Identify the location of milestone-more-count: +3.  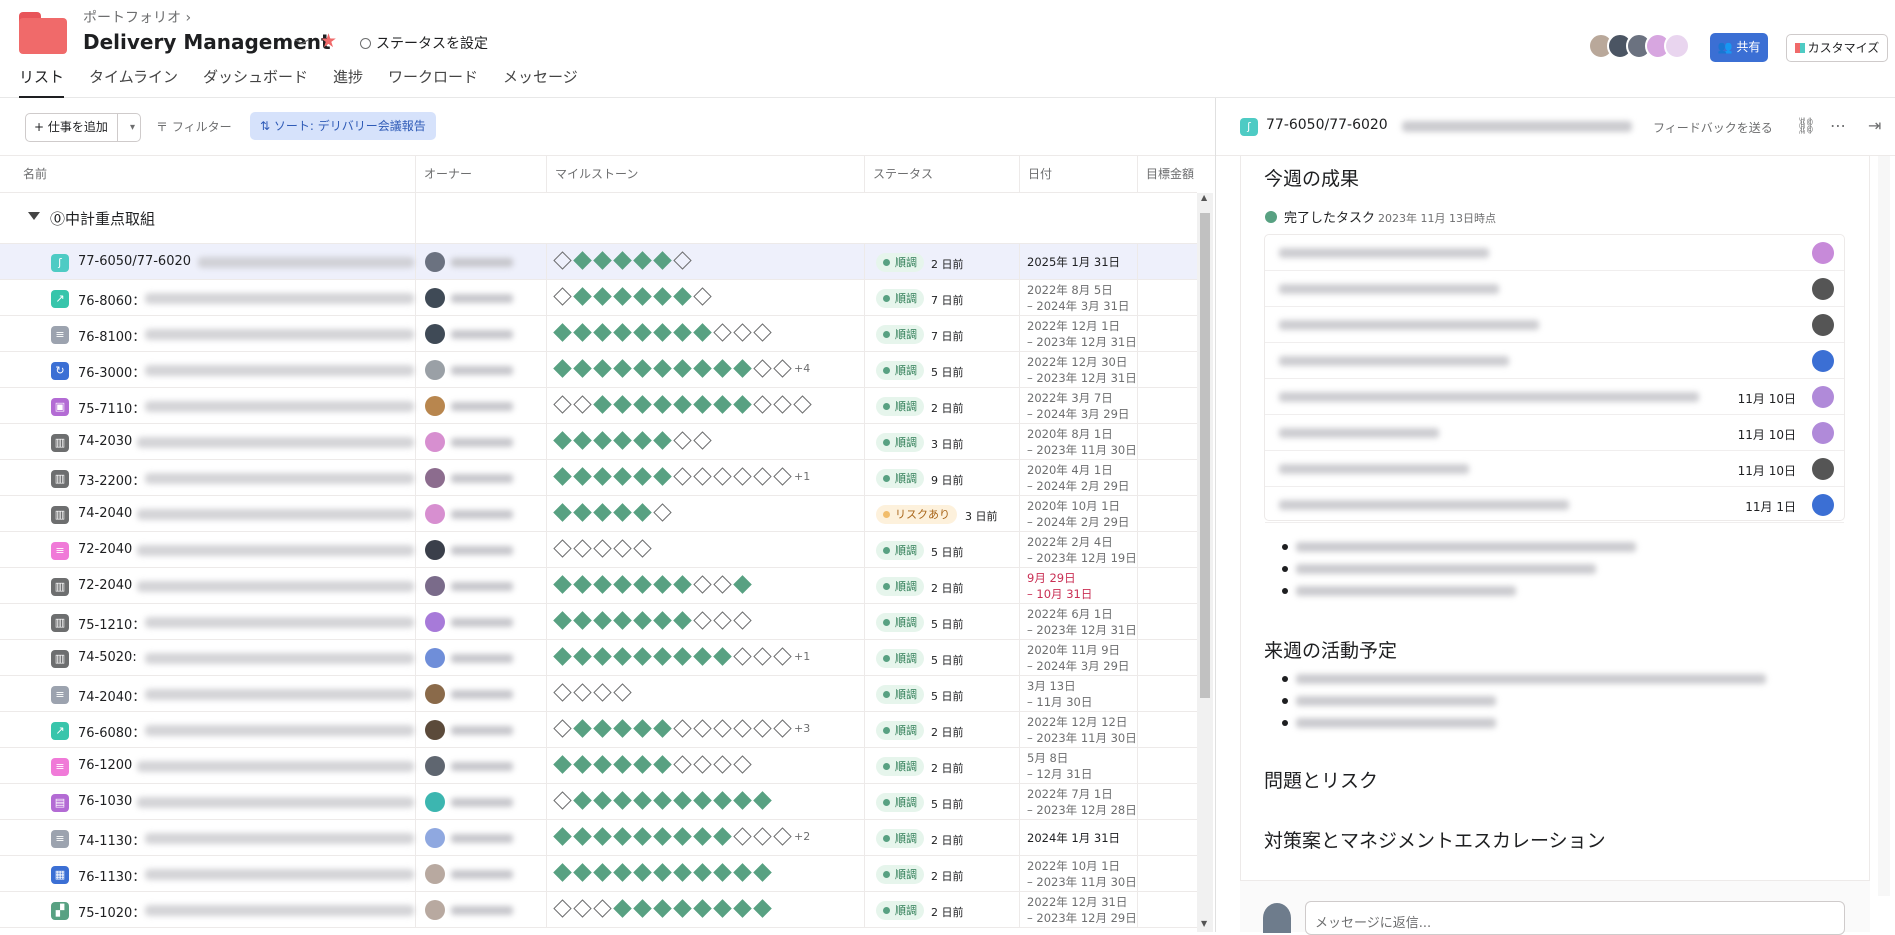
(802, 728).